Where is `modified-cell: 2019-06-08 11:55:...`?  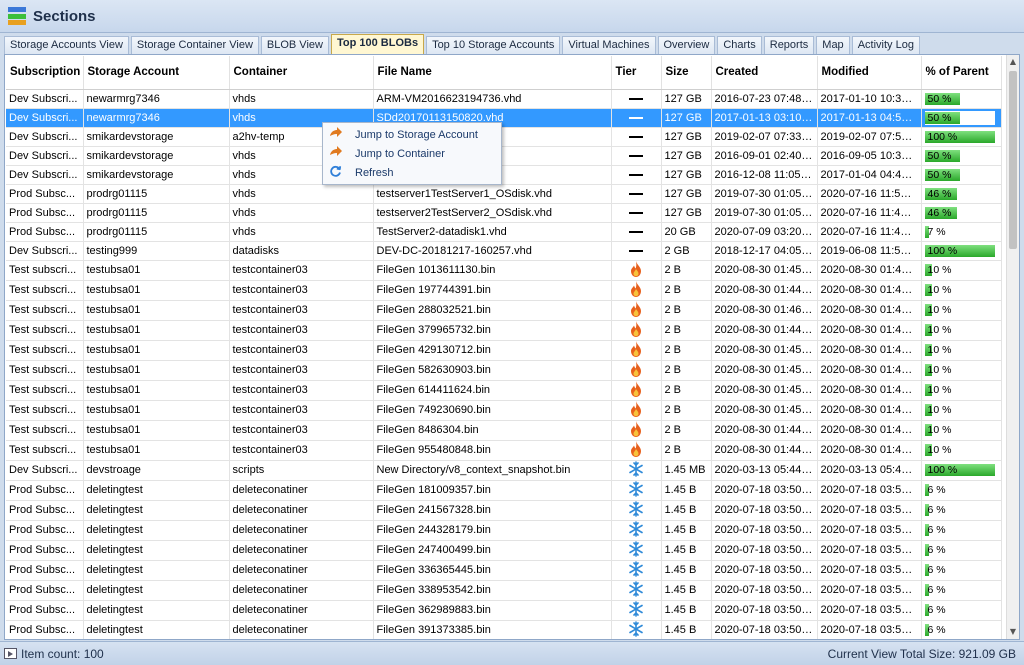
modified-cell: 2019-06-08 11:55:... is located at coordinates (869, 251).